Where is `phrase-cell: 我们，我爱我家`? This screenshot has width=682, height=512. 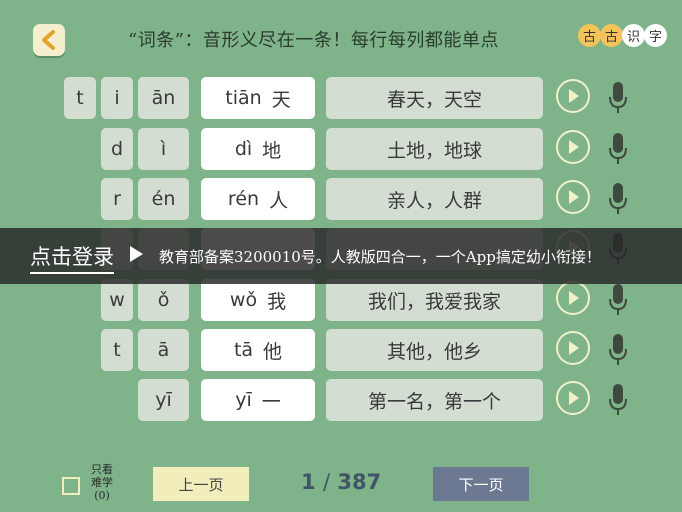 phrase-cell: 我们，我爱我家 is located at coordinates (434, 300).